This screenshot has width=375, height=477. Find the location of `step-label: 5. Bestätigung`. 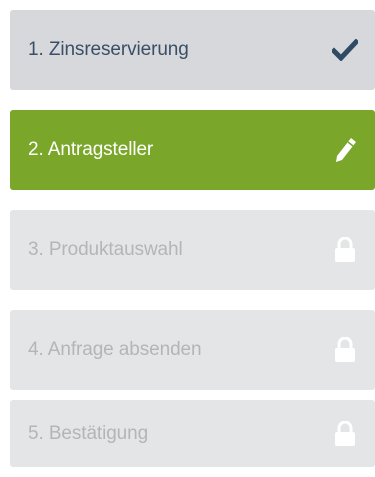

step-label: 5. Bestätigung is located at coordinates (88, 433).